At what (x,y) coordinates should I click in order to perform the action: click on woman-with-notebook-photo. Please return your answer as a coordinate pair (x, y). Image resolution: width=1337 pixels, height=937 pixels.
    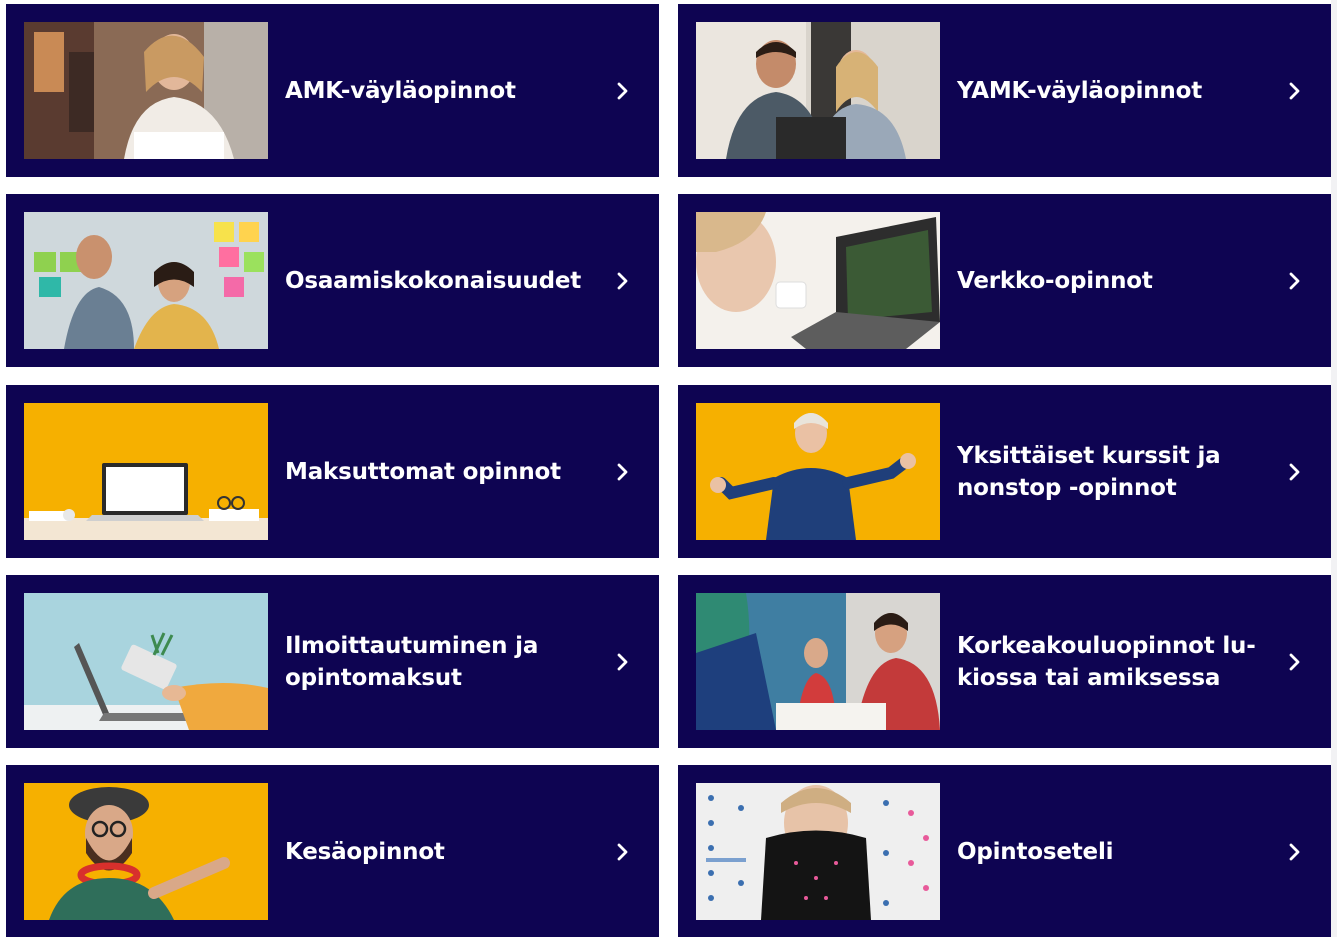
    Looking at the image, I should click on (146, 90).